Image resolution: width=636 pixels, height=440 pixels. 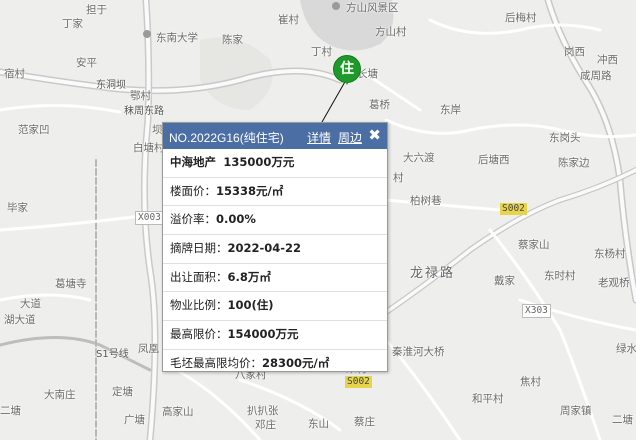 What do you see at coordinates (374, 135) in the screenshot?
I see `close-icon: ✖` at bounding box center [374, 135].